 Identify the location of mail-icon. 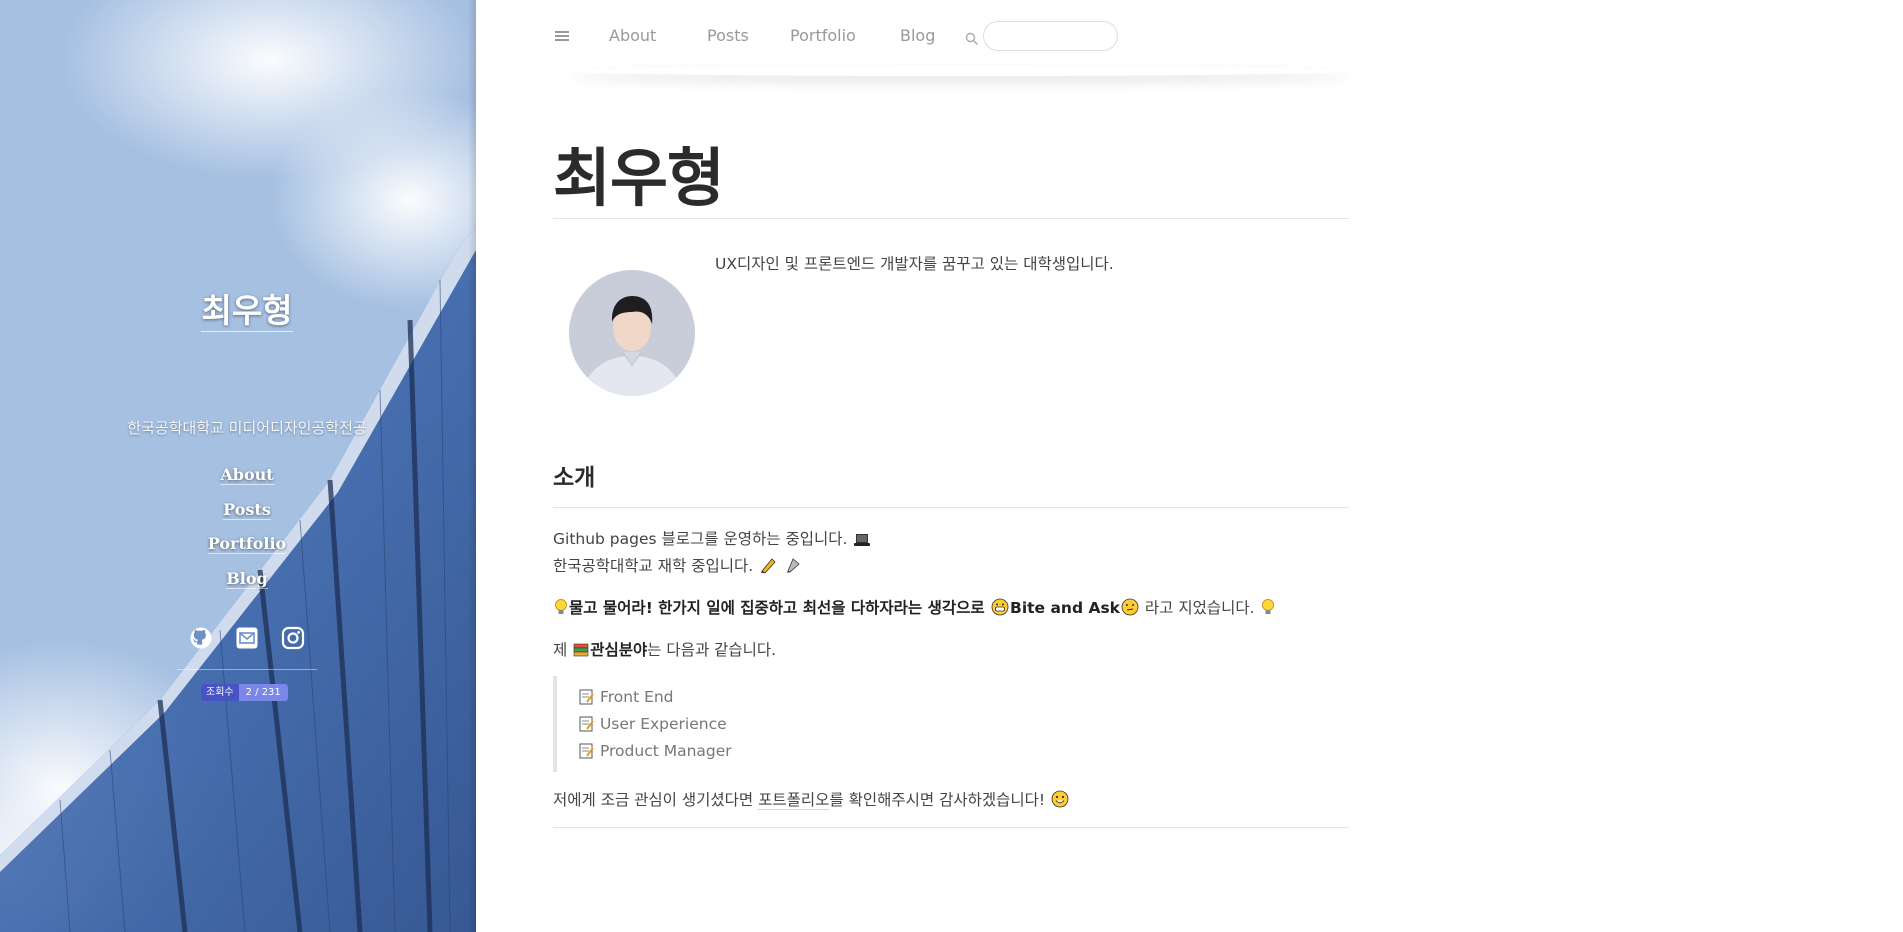
(247, 638).